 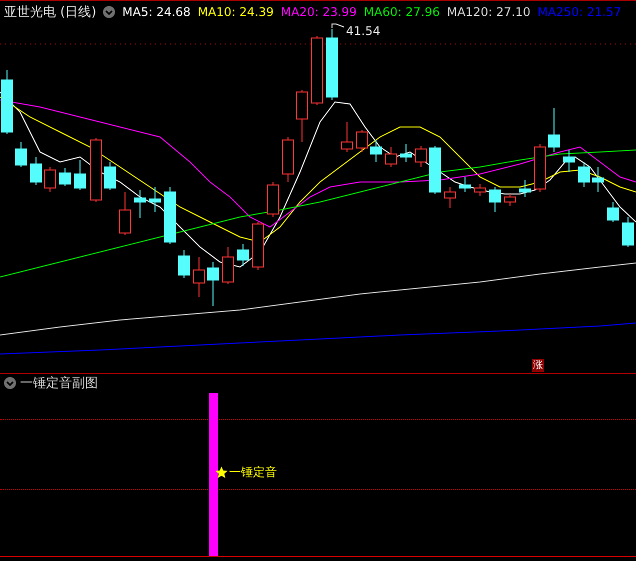 I want to click on moving-average-value: MA60: 27.96, so click(x=402, y=11).